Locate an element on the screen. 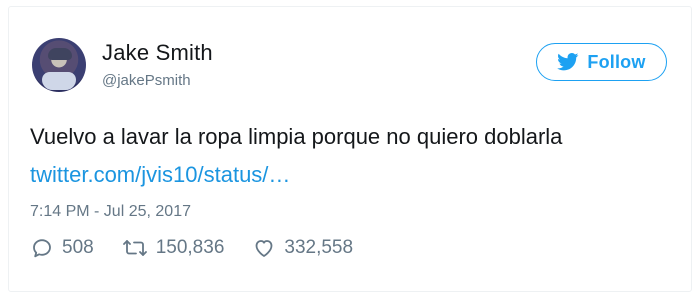 This screenshot has height=302, width=700. user-handle: @jakePsmith is located at coordinates (146, 80).